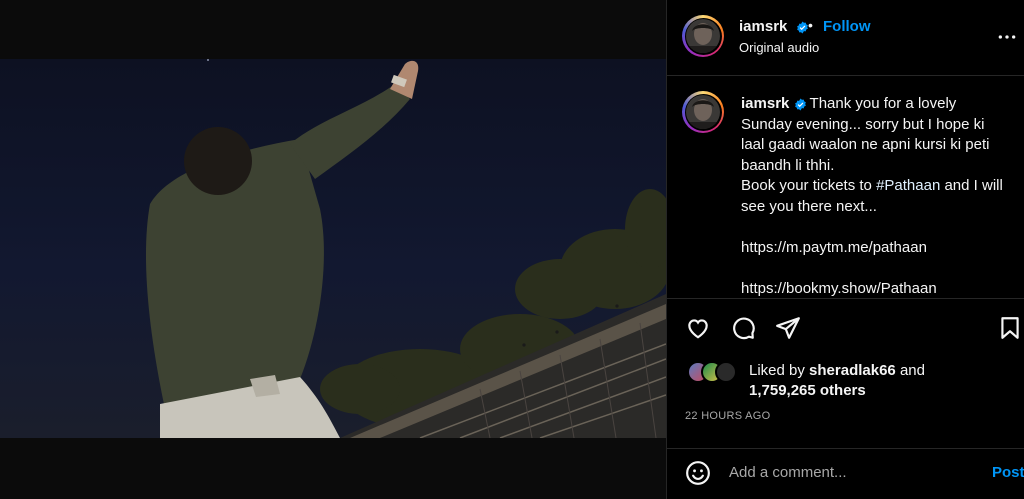 The width and height of the screenshot is (1024, 499). Describe the element at coordinates (333, 468) in the screenshot. I see `media-letterbox-bottom` at that location.